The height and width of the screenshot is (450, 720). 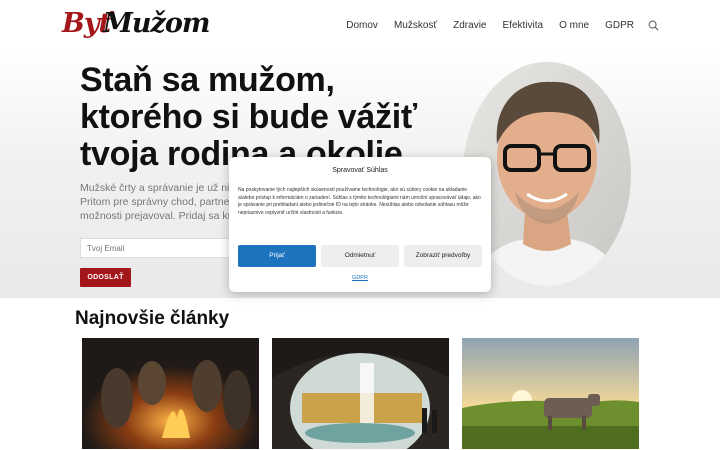 I want to click on logo-part-2: Mužom, so click(x=156, y=23).